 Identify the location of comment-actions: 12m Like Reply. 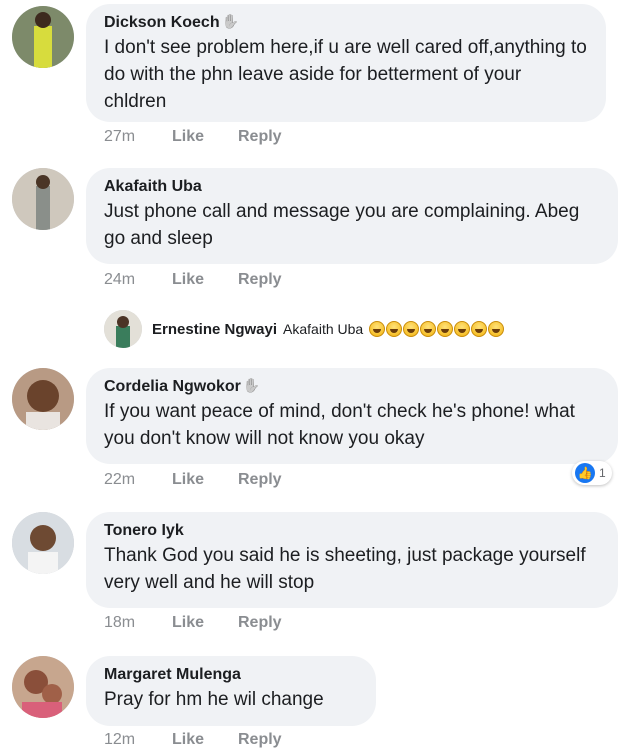
(193, 740).